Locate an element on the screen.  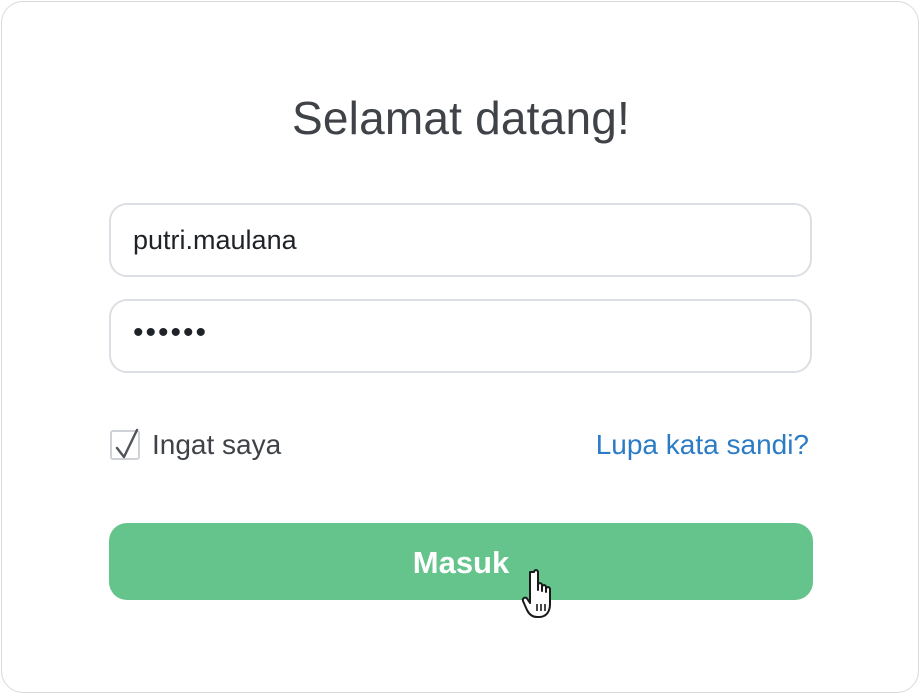
password-field: •••••• is located at coordinates (460, 336).